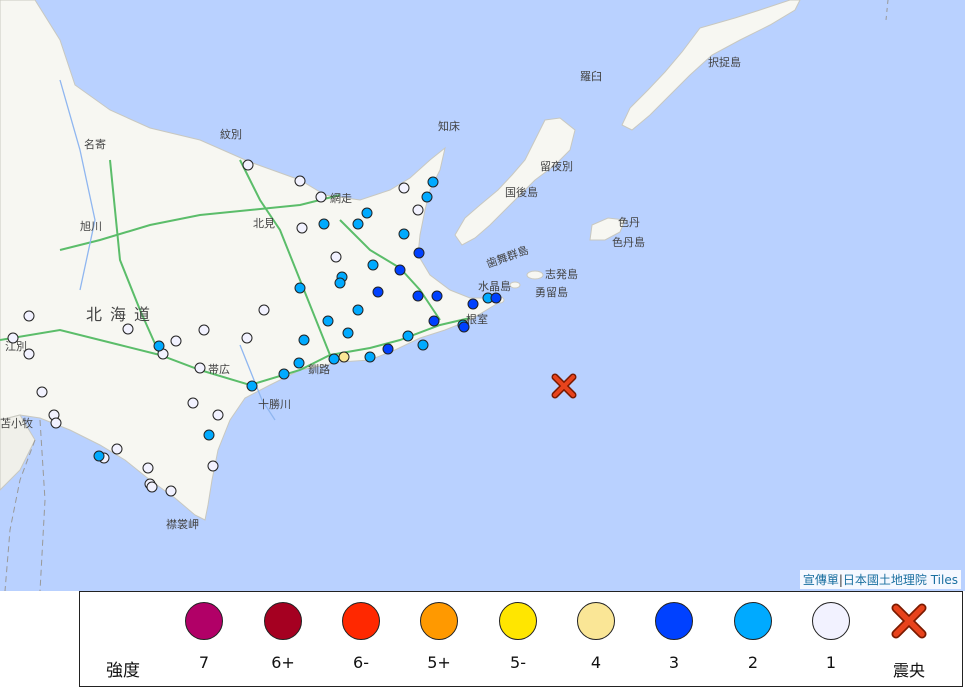 Image resolution: width=965 pixels, height=689 pixels. What do you see at coordinates (439, 621) in the screenshot?
I see `legend-circle-5-plus` at bounding box center [439, 621].